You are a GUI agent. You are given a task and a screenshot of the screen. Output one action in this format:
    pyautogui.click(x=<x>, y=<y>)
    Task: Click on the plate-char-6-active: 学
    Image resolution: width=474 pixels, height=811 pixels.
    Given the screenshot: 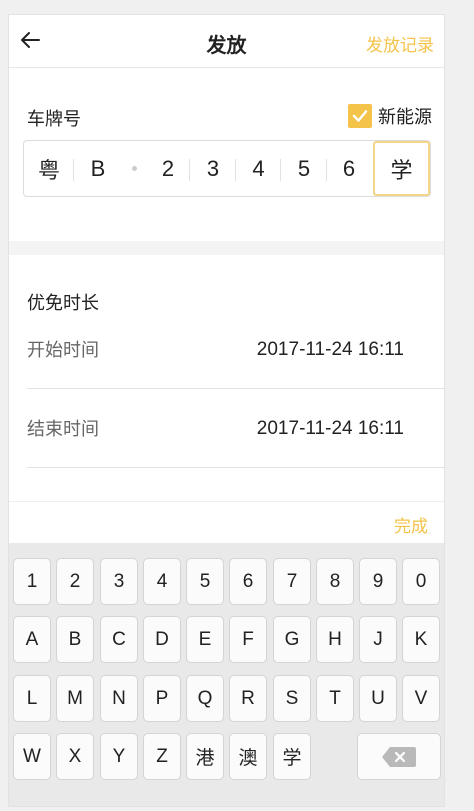 What is the action you would take?
    pyautogui.click(x=401, y=168)
    